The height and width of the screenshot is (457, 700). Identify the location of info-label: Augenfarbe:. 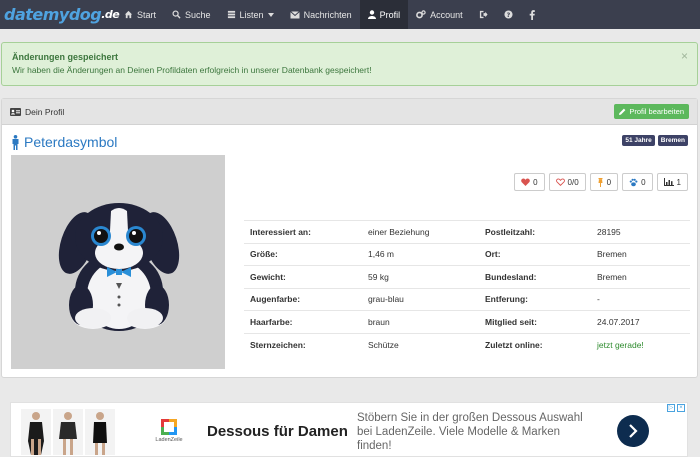
(303, 299).